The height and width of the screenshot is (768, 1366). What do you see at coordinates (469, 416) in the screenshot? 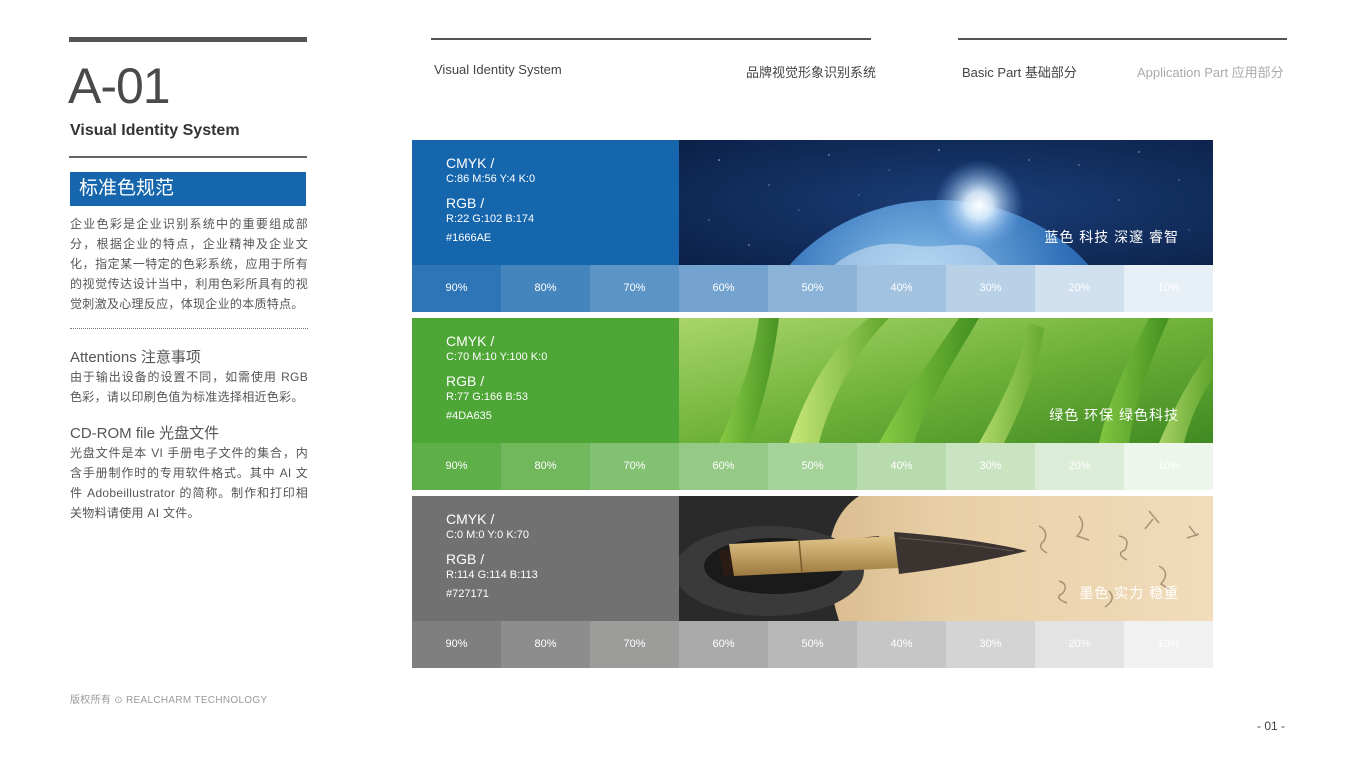
I see `hex-value: #4DA635` at bounding box center [469, 416].